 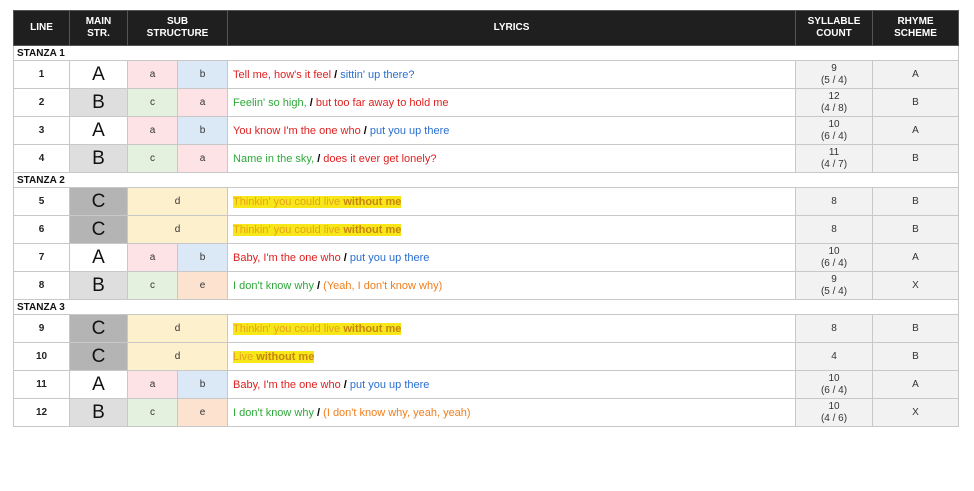 What do you see at coordinates (41, 74) in the screenshot?
I see `line-number: 1` at bounding box center [41, 74].